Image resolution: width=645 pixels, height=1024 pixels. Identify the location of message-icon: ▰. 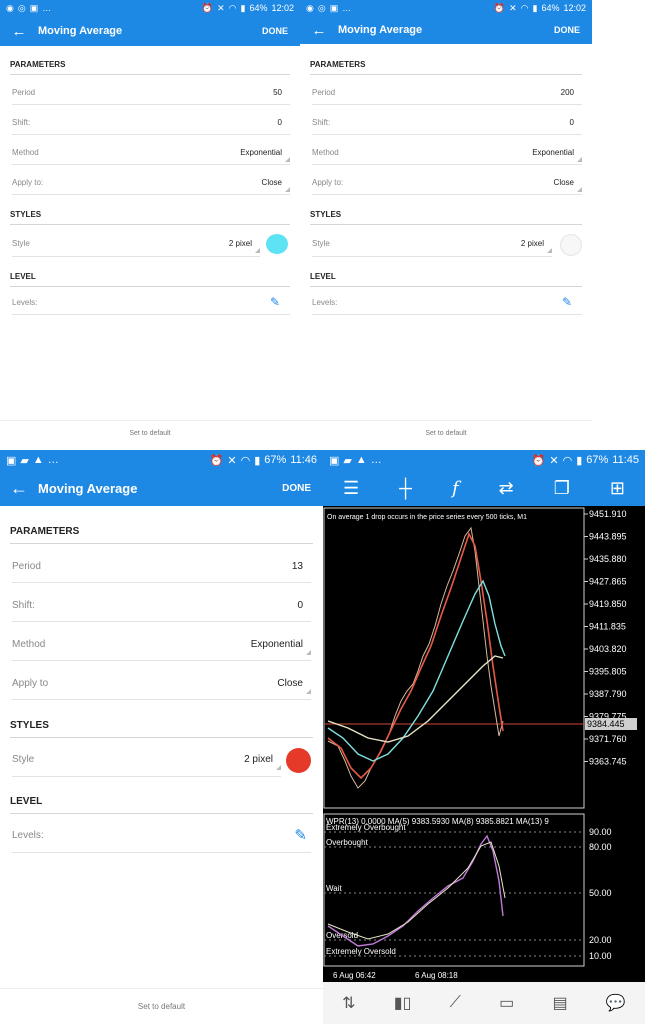
(347, 460).